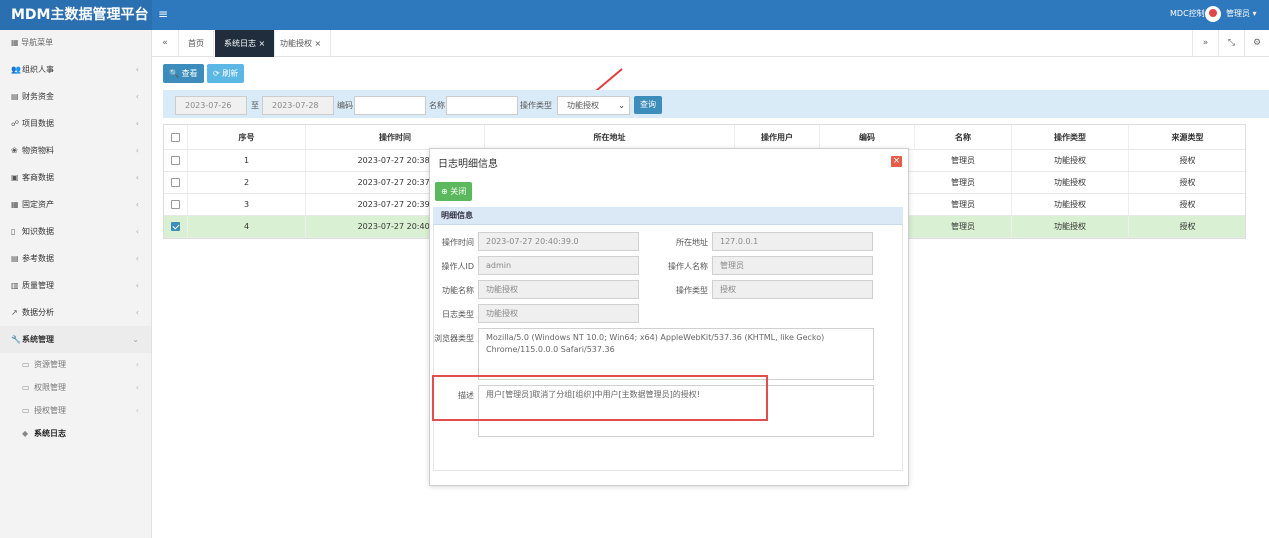  I want to click on date-end-input: 2023-07-28, so click(298, 105).